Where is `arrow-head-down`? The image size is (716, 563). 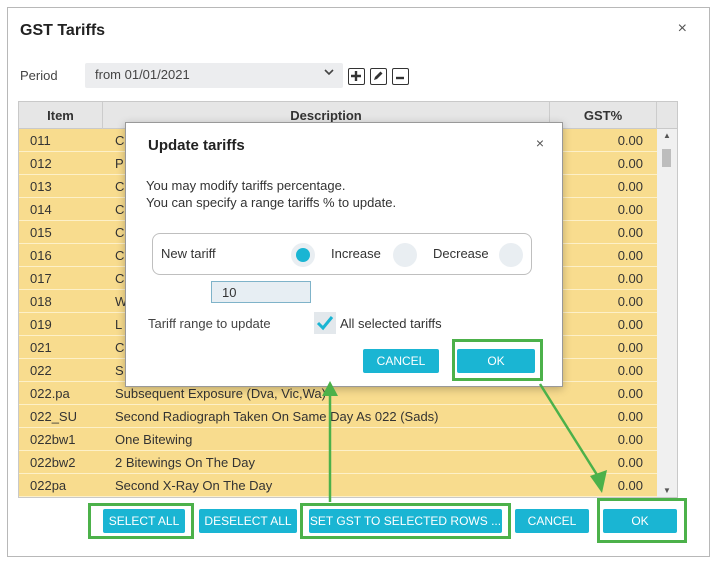
arrow-head-down is located at coordinates (598, 481).